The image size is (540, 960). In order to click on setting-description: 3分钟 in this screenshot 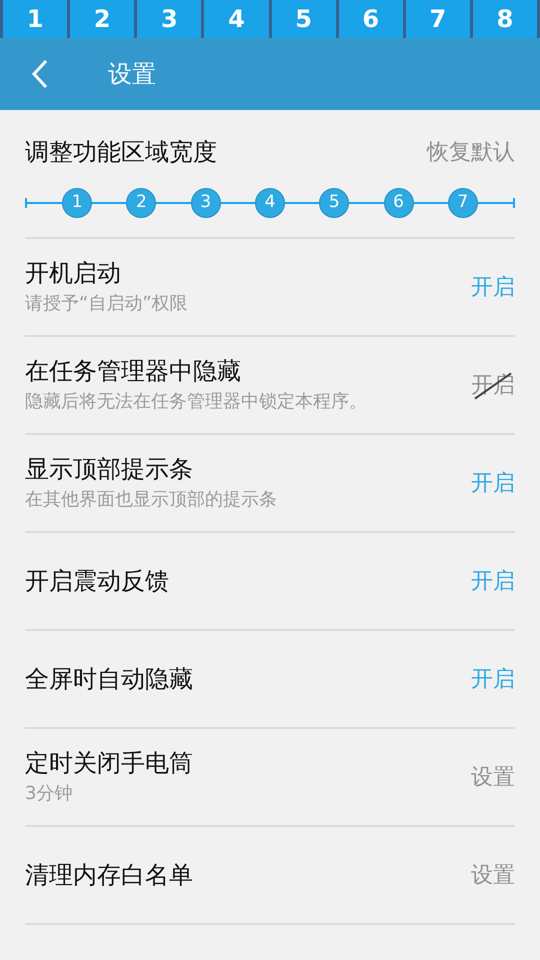, I will do `click(49, 794)`.